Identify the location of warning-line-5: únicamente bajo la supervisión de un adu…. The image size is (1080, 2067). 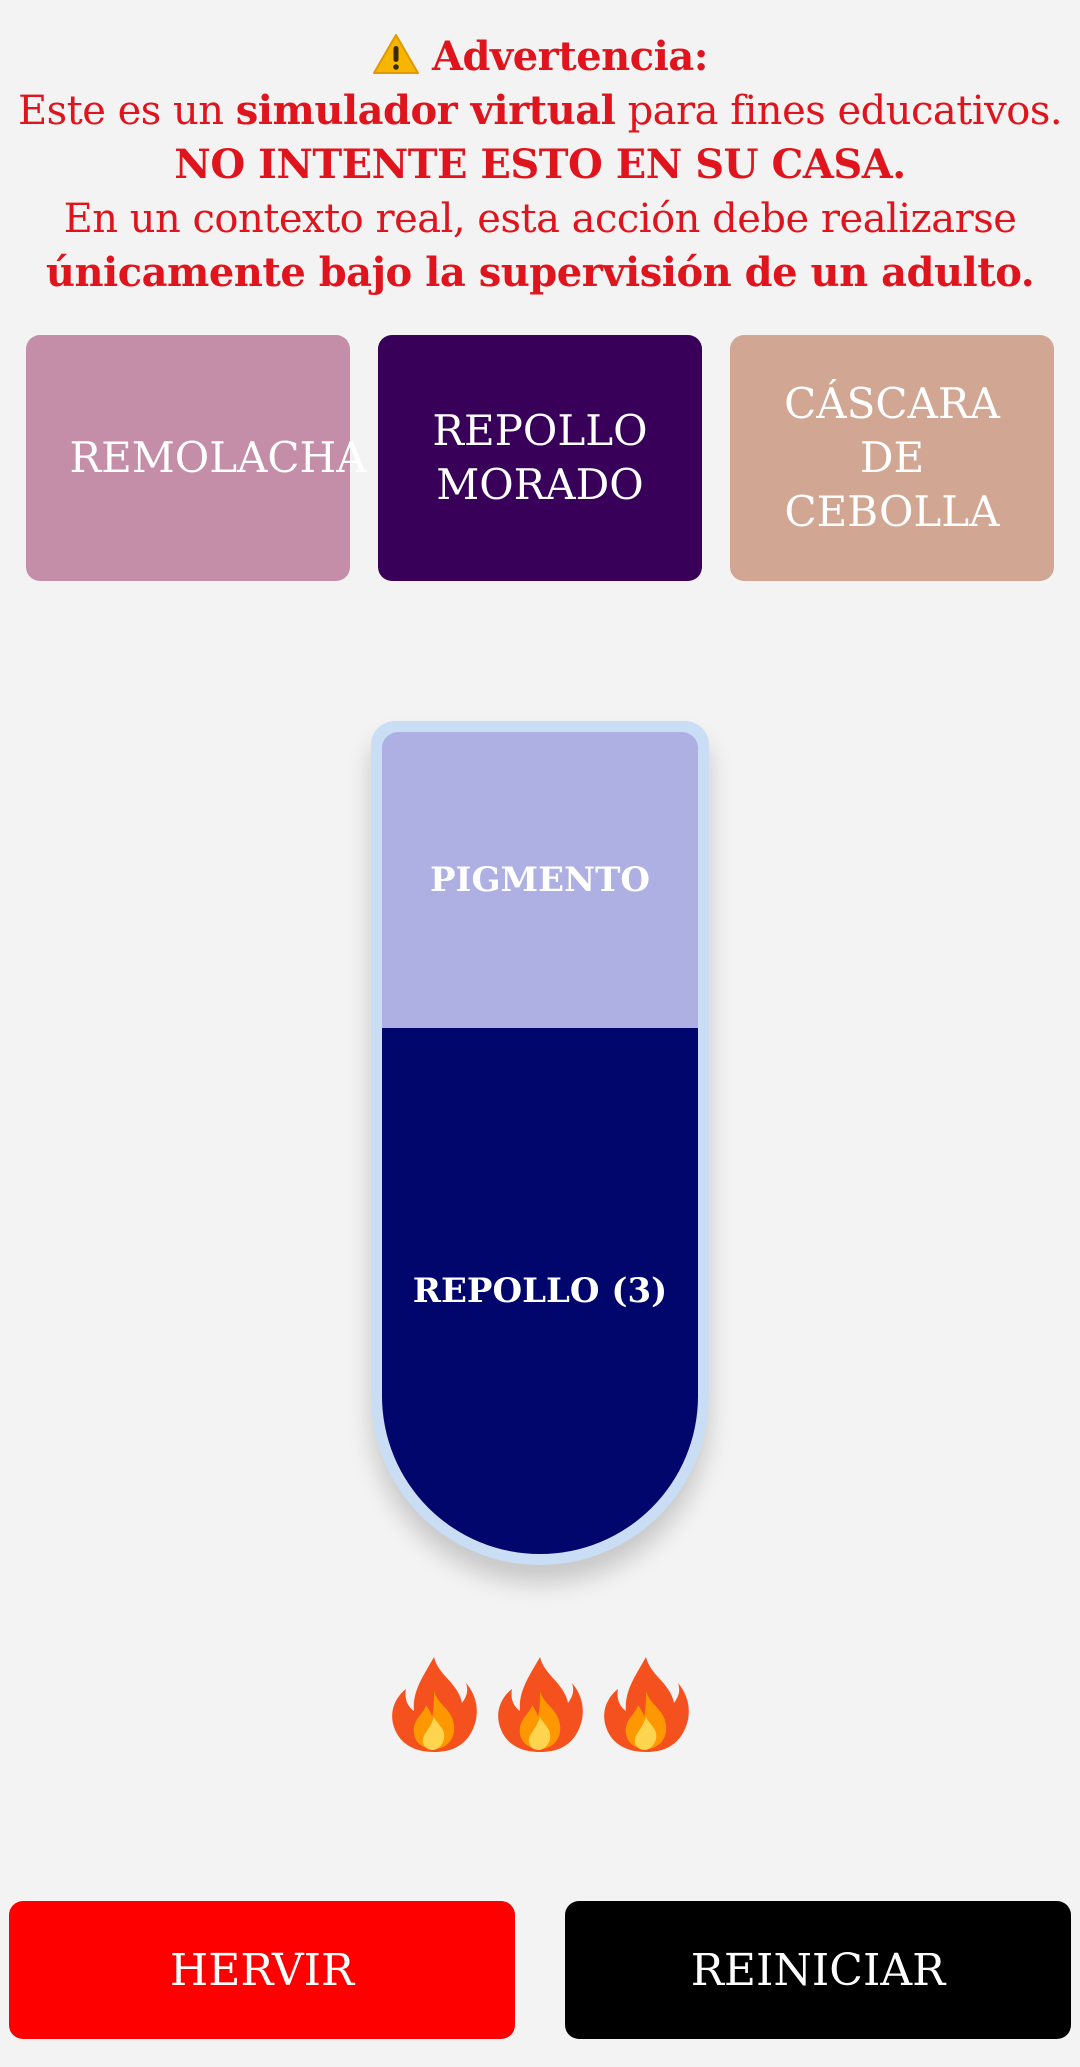
(540, 273).